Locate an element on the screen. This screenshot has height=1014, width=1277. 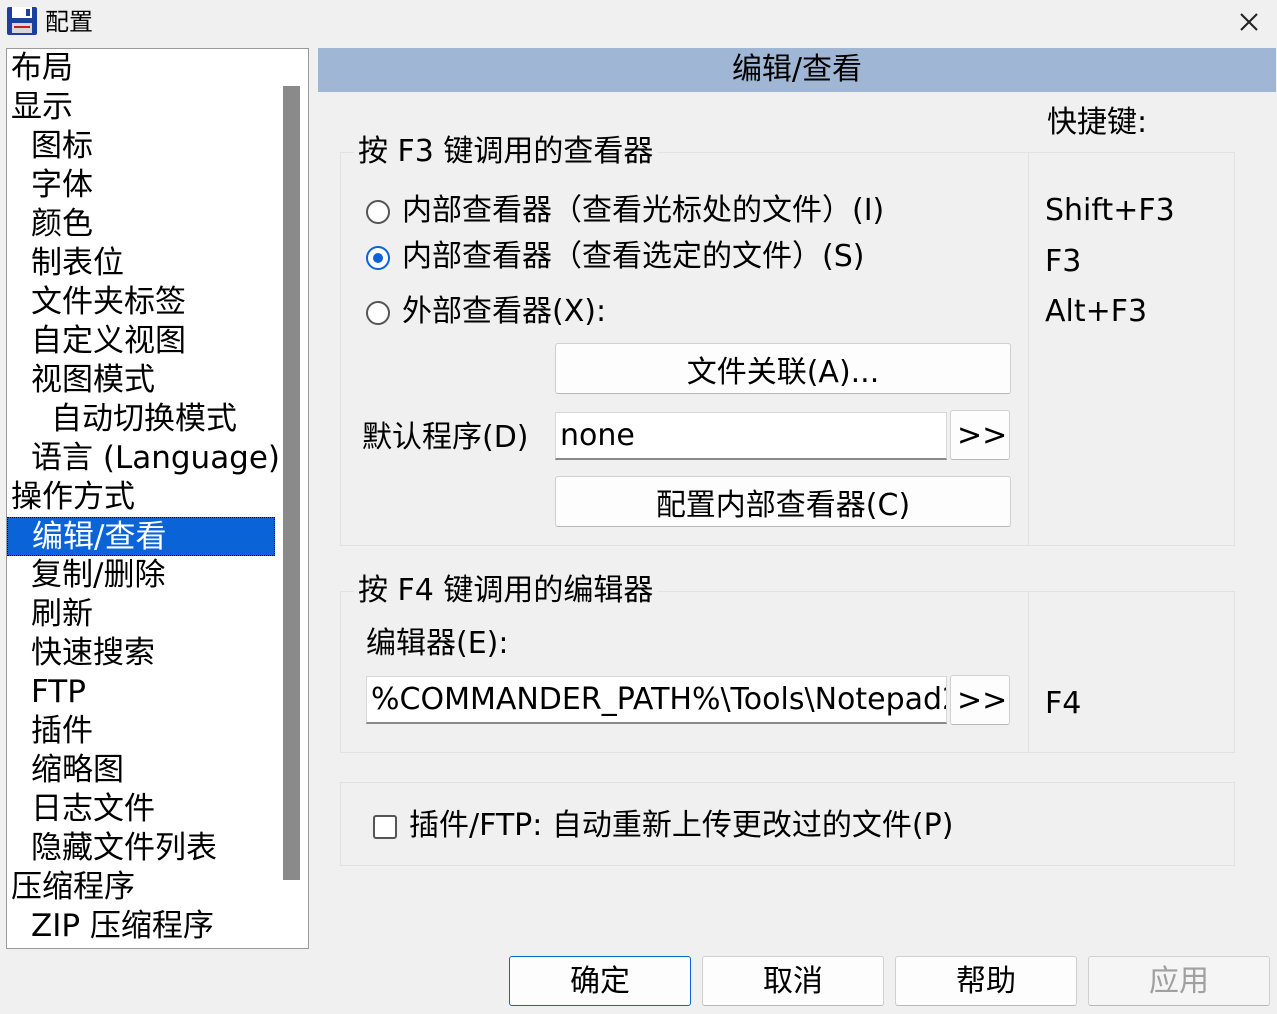
tree-scrollbar-thumb is located at coordinates (291, 483).